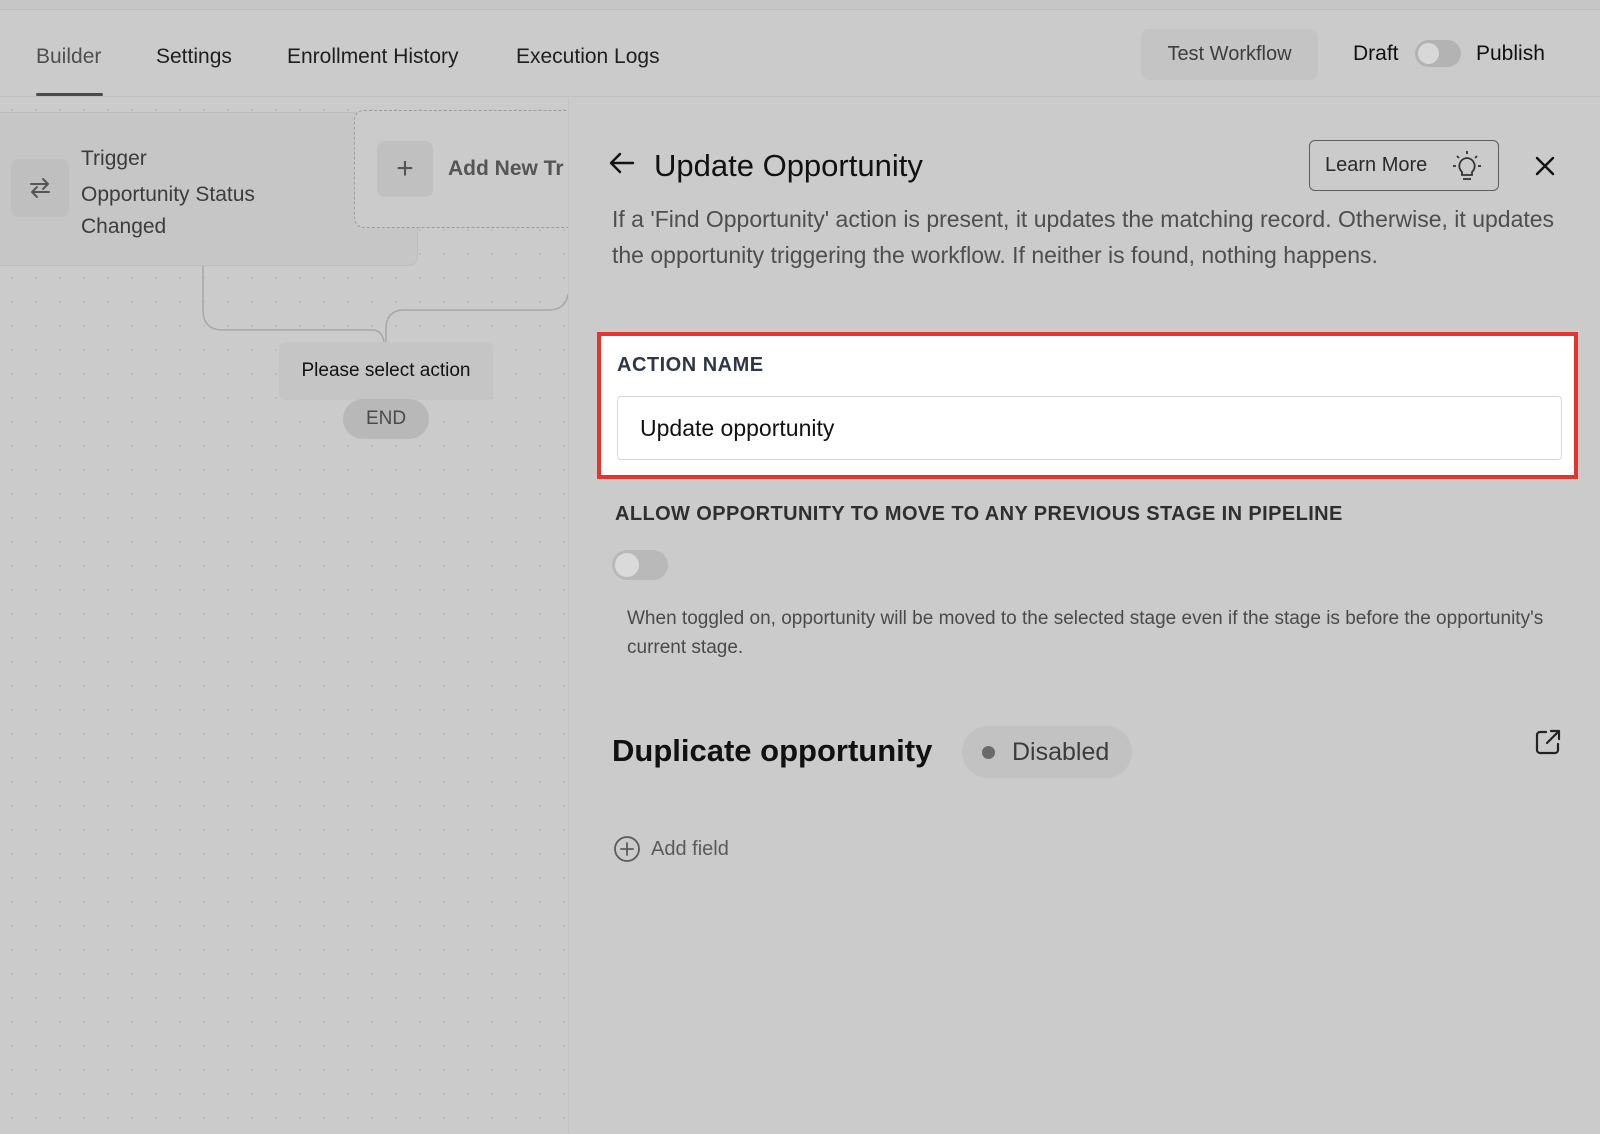  I want to click on top-border, so click(800, 5).